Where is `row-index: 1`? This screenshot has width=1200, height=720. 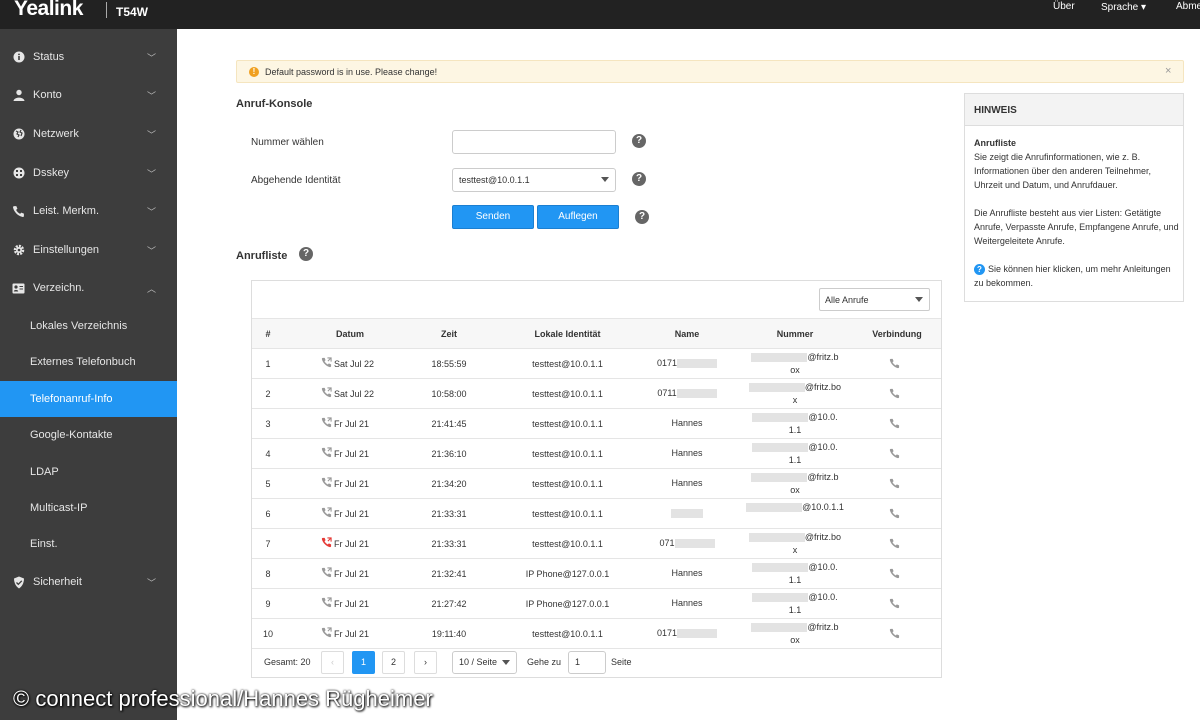 row-index: 1 is located at coordinates (268, 364).